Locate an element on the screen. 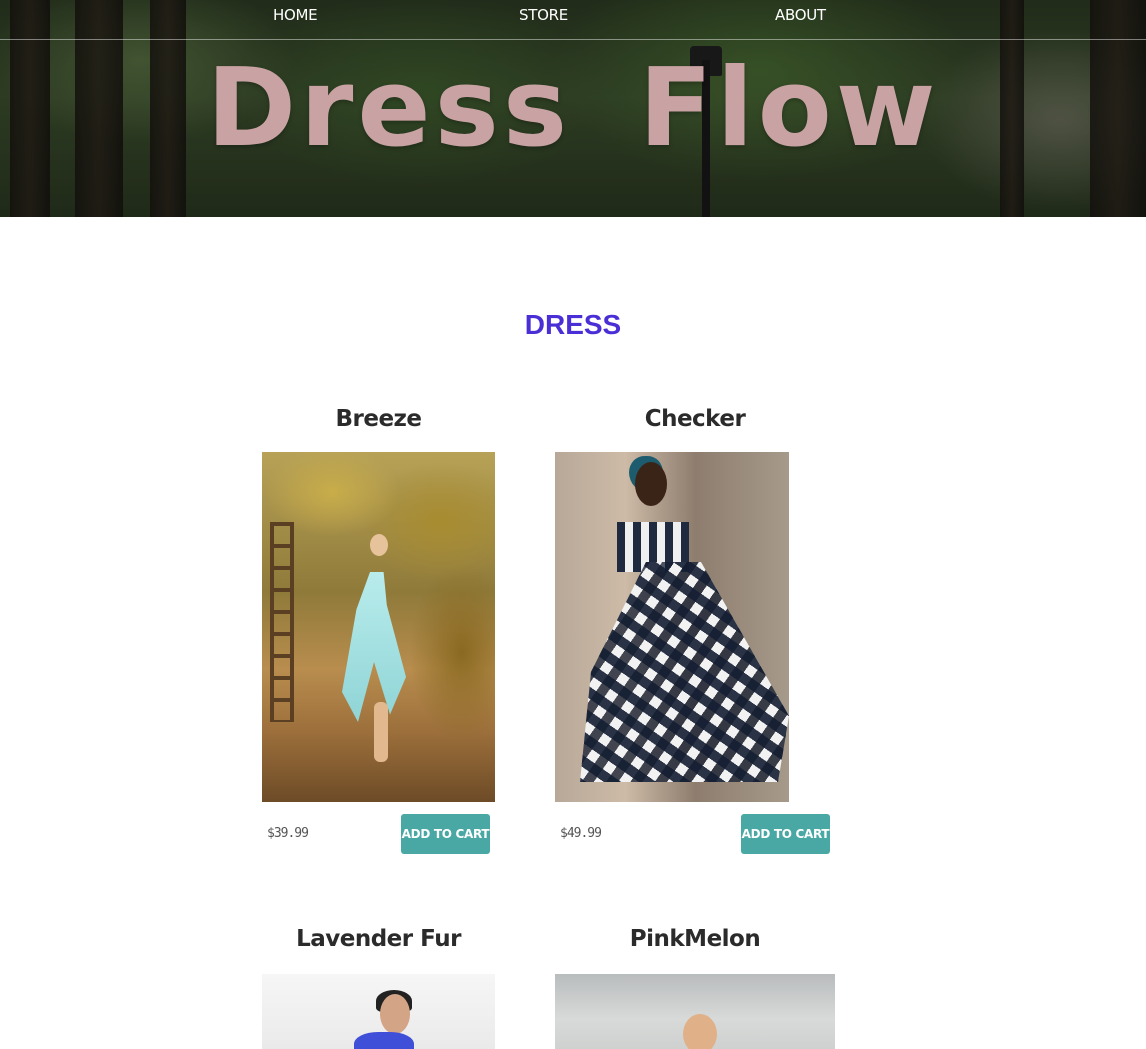  brand-title: Dress Flow is located at coordinates (573, 108).